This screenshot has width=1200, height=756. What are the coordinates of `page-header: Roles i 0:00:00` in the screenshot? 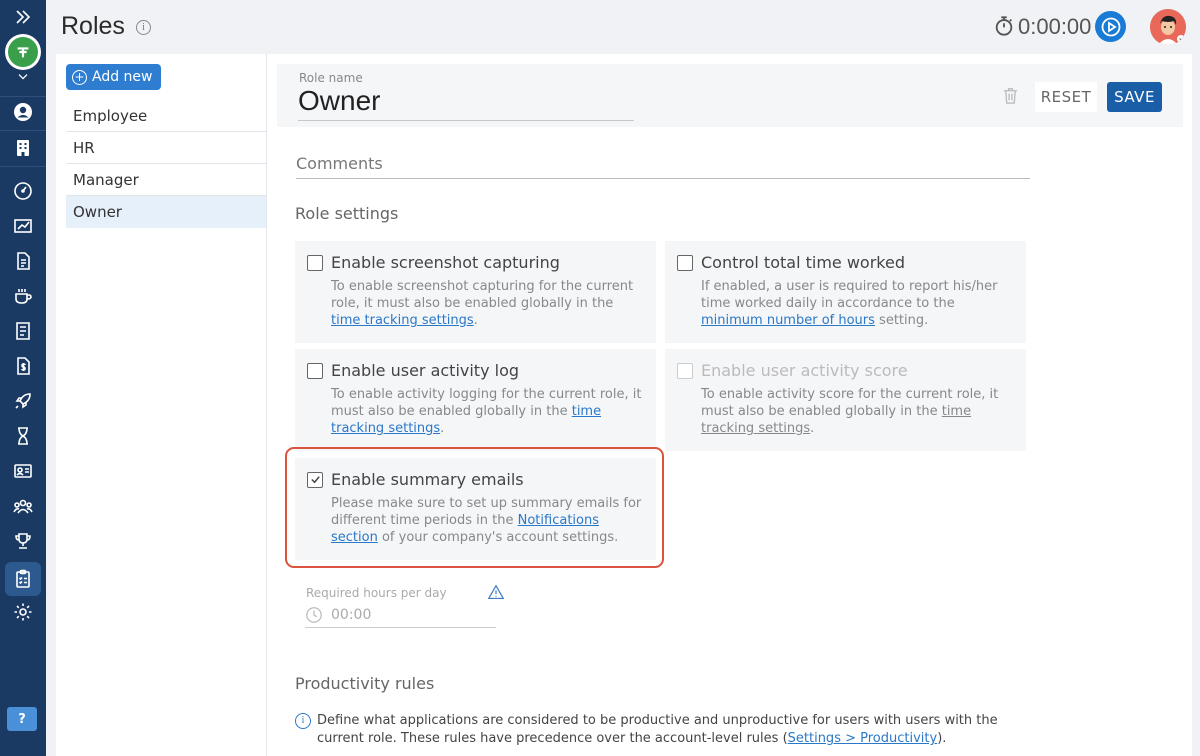 It's located at (623, 27).